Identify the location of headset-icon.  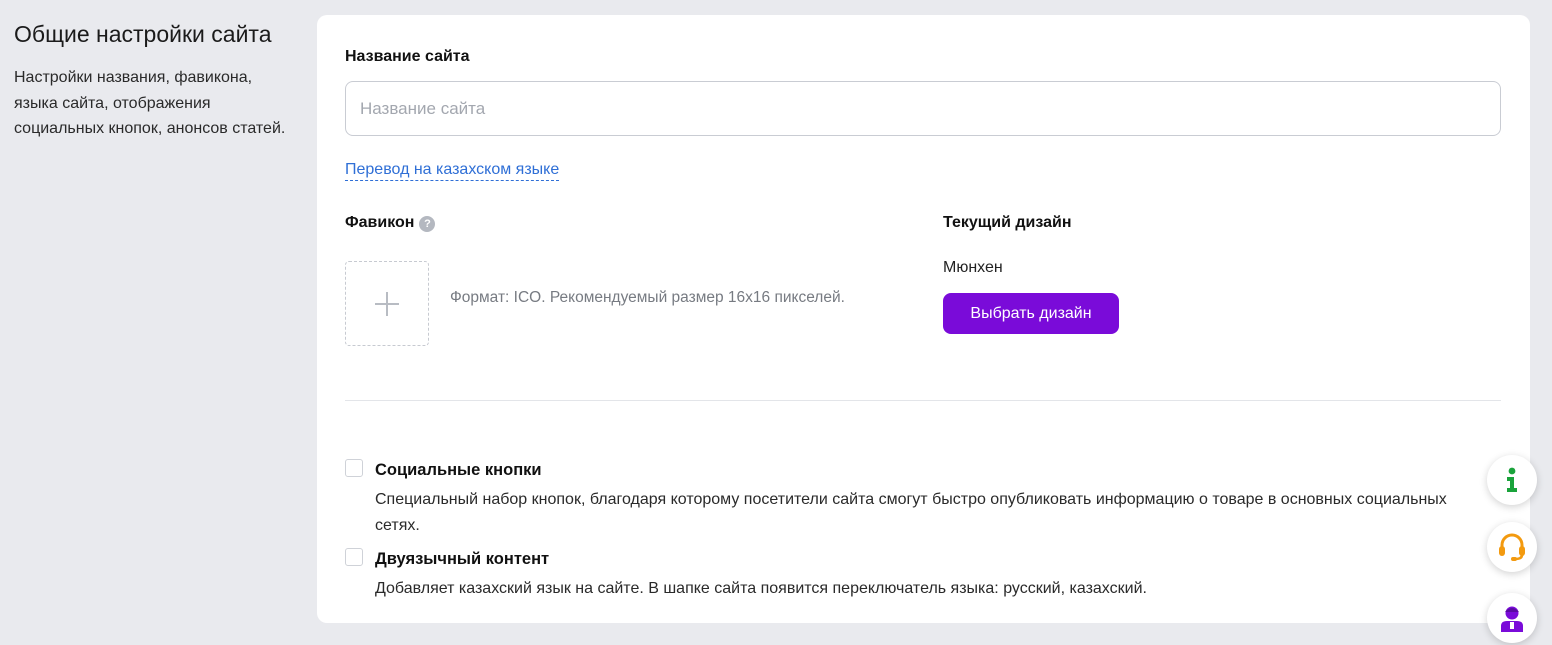
(1512, 547).